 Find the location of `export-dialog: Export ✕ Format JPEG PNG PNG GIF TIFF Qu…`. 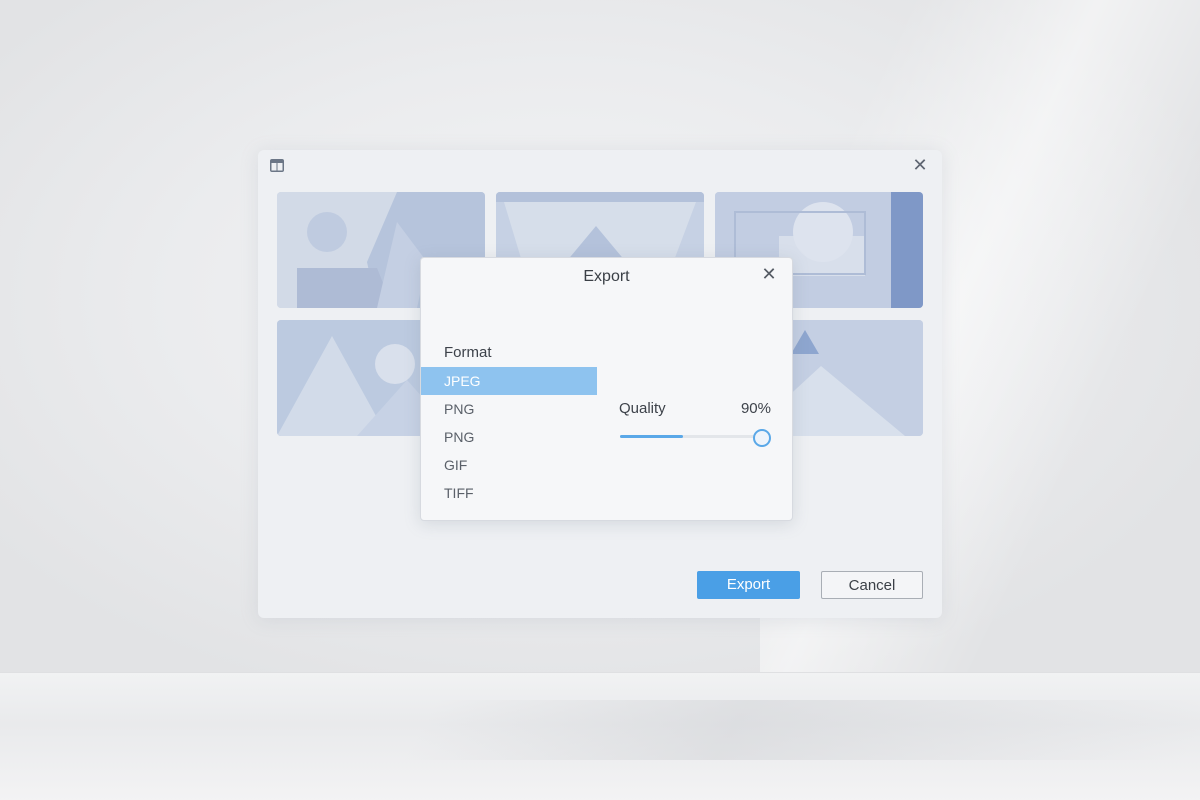

export-dialog: Export ✕ Format JPEG PNG PNG GIF TIFF Qu… is located at coordinates (606, 389).